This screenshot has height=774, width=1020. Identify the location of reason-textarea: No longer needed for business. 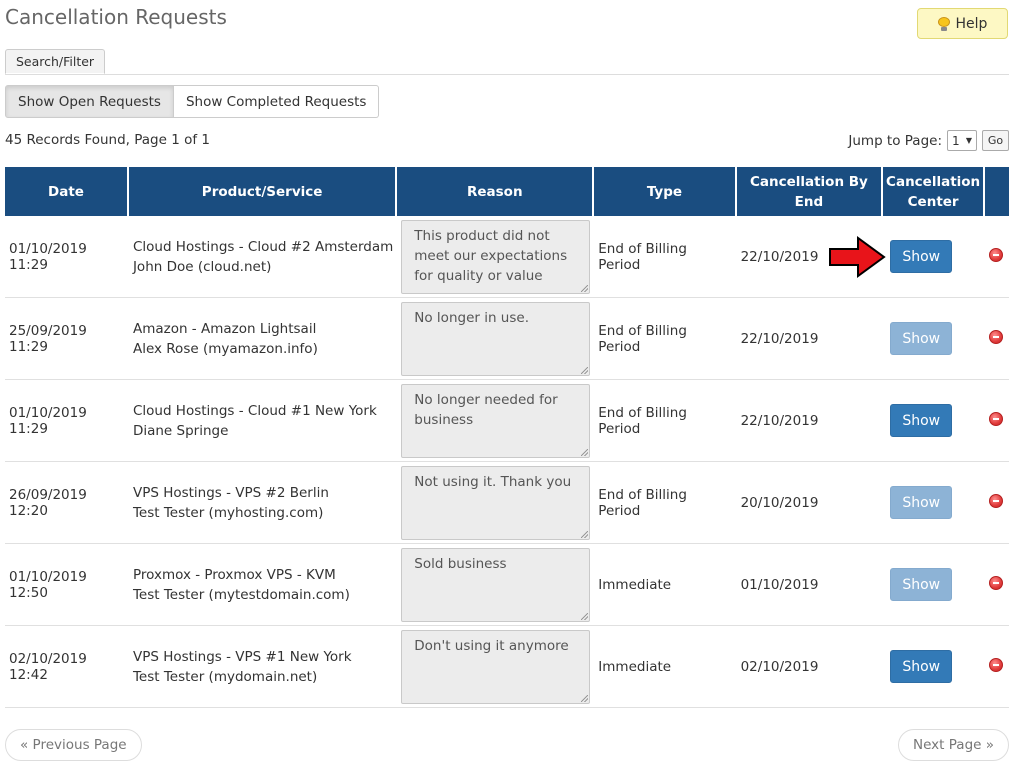
(496, 420).